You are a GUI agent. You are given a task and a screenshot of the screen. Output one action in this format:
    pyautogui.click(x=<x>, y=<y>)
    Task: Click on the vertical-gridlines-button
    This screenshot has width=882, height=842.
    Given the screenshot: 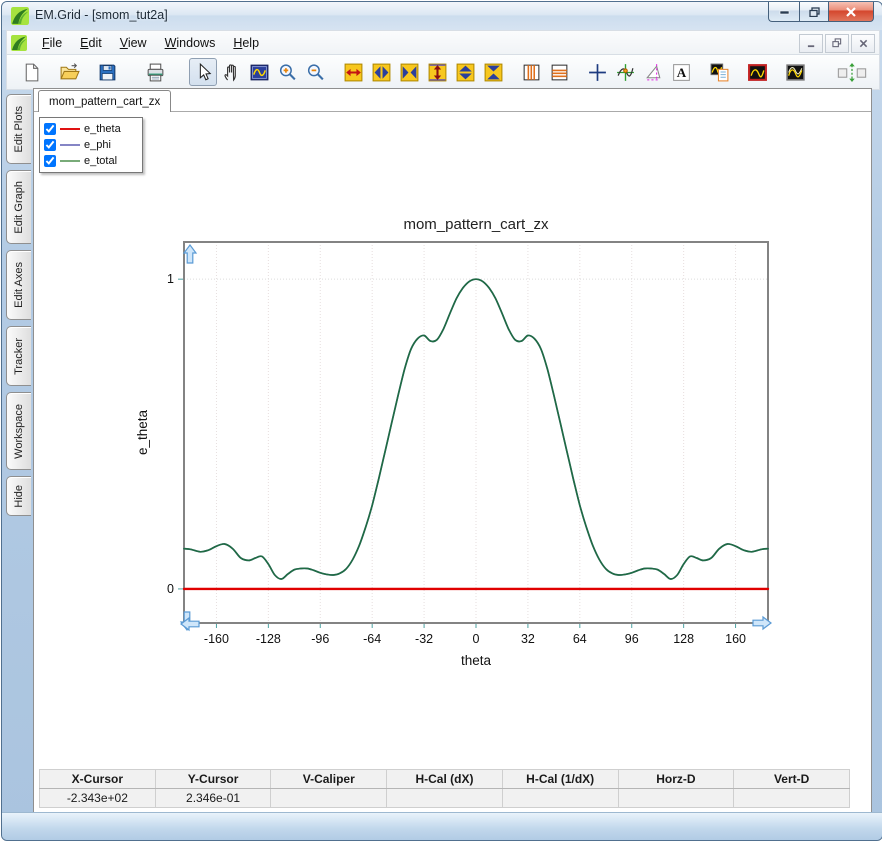 What is the action you would take?
    pyautogui.click(x=531, y=72)
    